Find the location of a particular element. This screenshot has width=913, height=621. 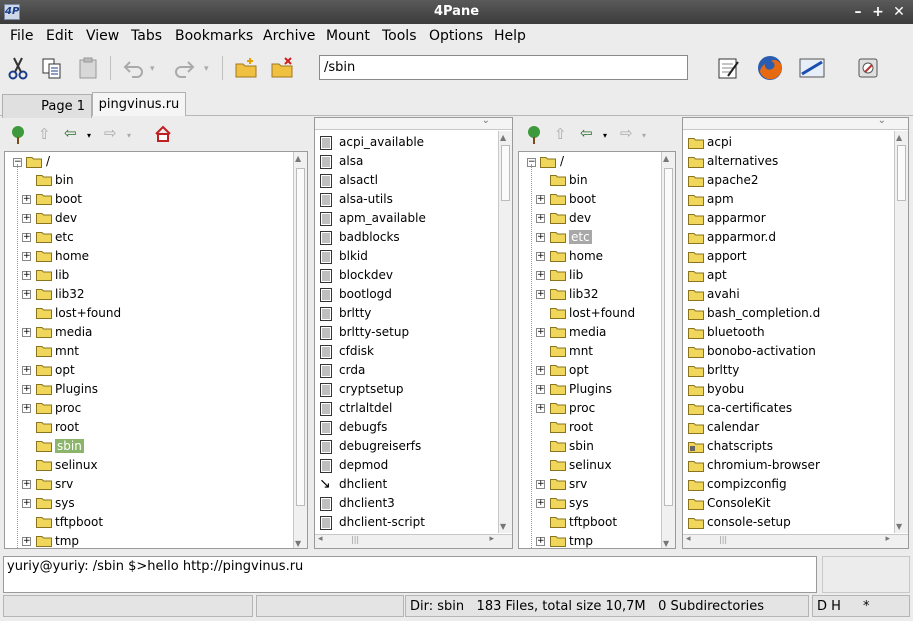

file-item: ctrlaltdel is located at coordinates (365, 408).